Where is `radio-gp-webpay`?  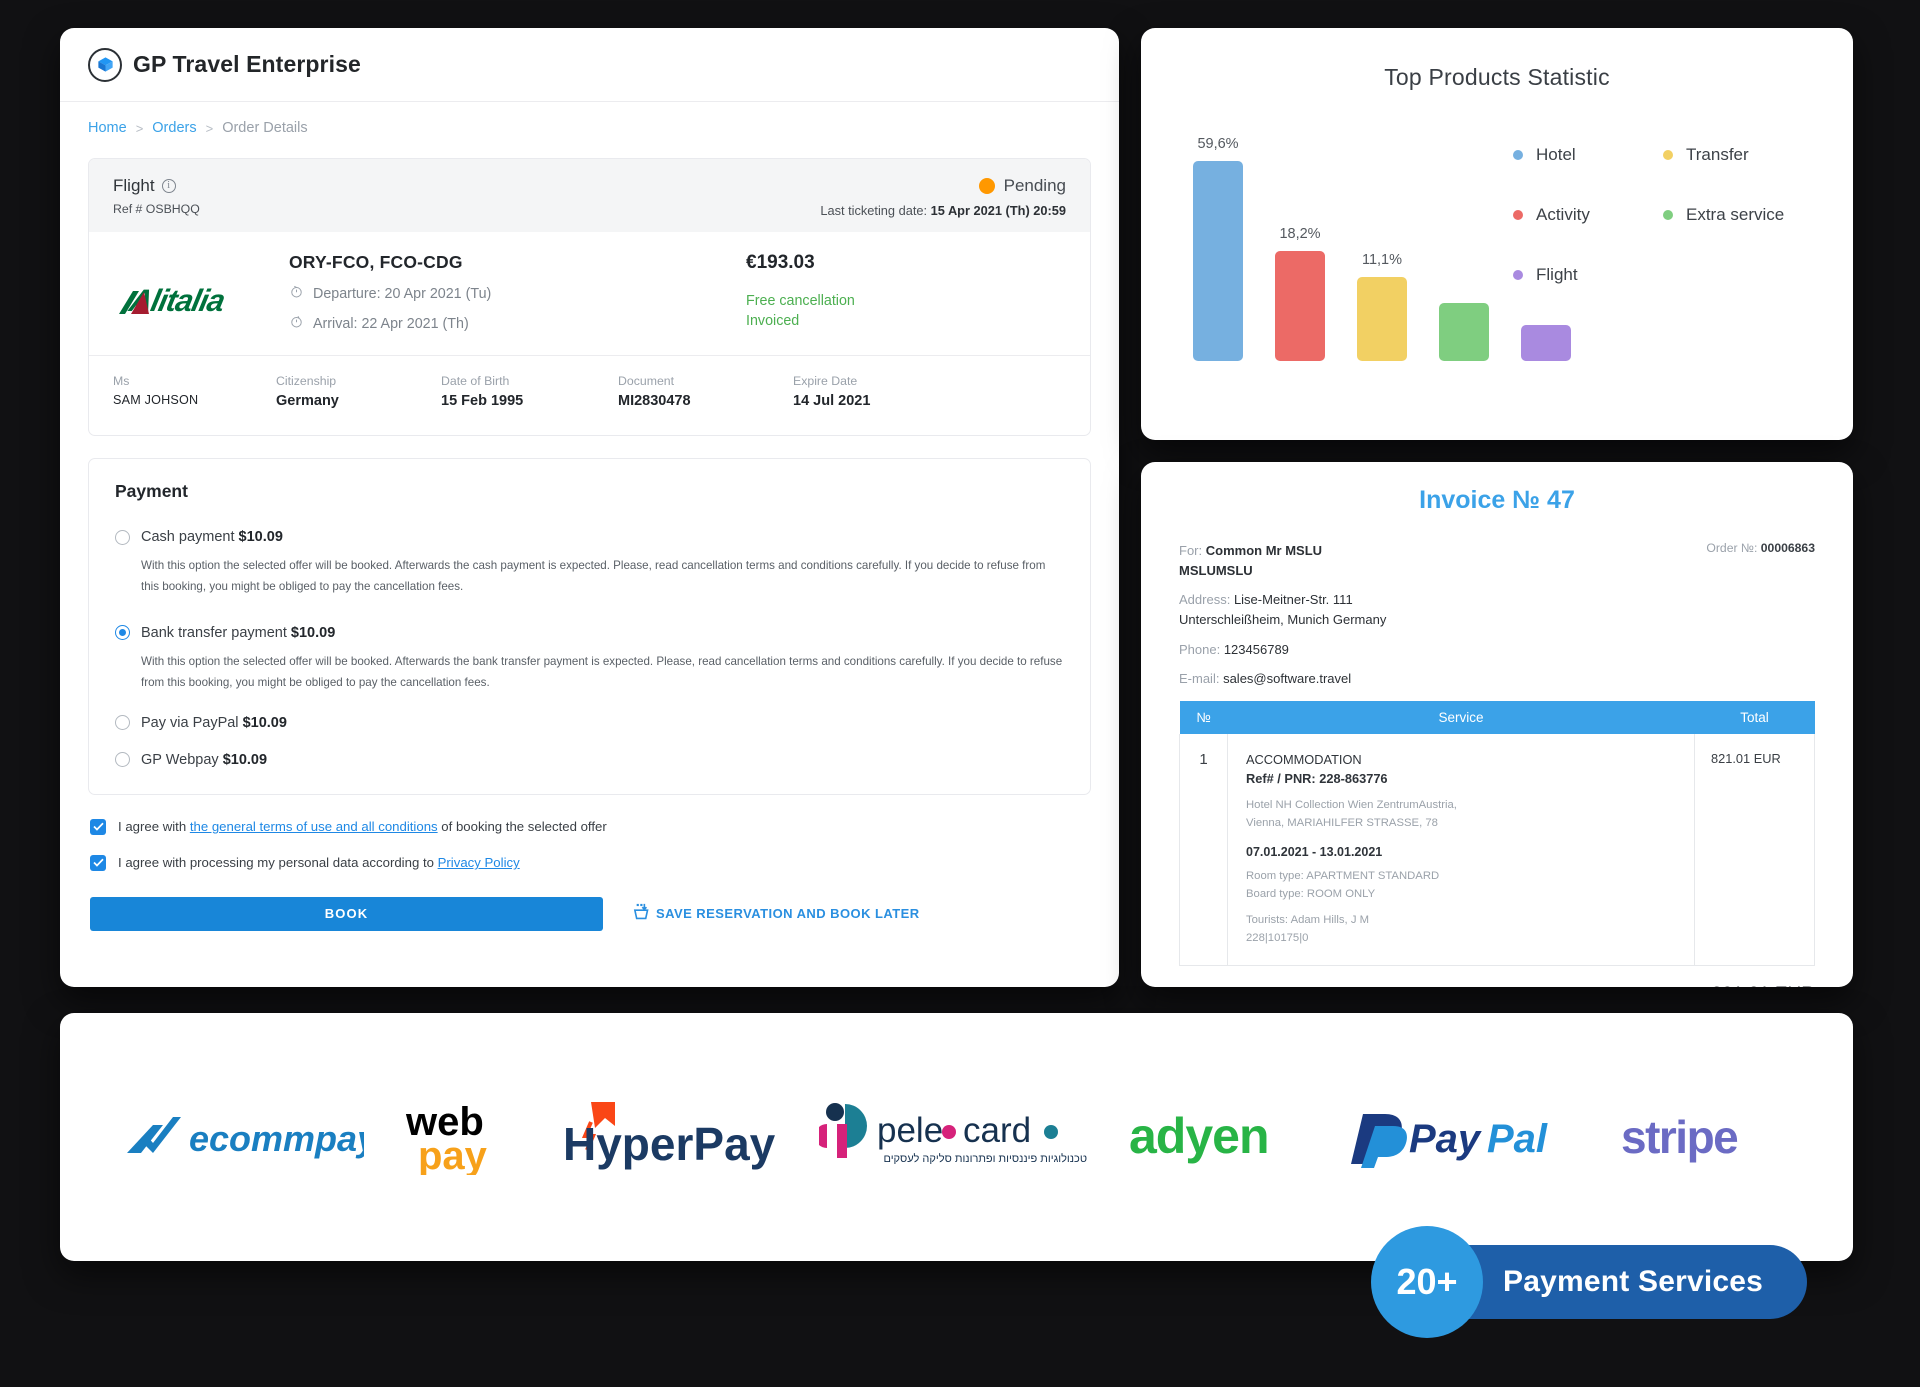 radio-gp-webpay is located at coordinates (122, 760).